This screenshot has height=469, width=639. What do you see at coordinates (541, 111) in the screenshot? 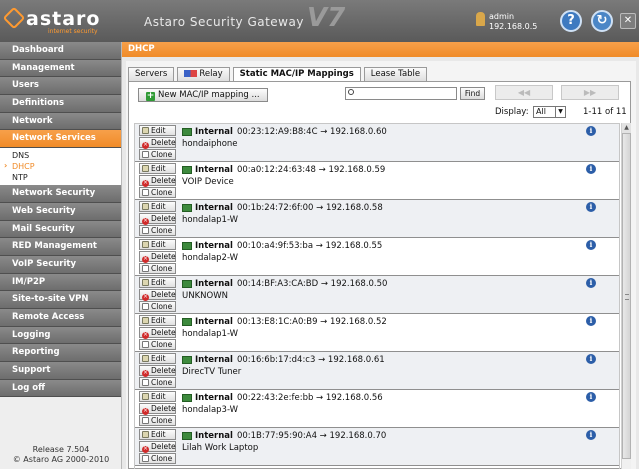
I see `display-value: All` at bounding box center [541, 111].